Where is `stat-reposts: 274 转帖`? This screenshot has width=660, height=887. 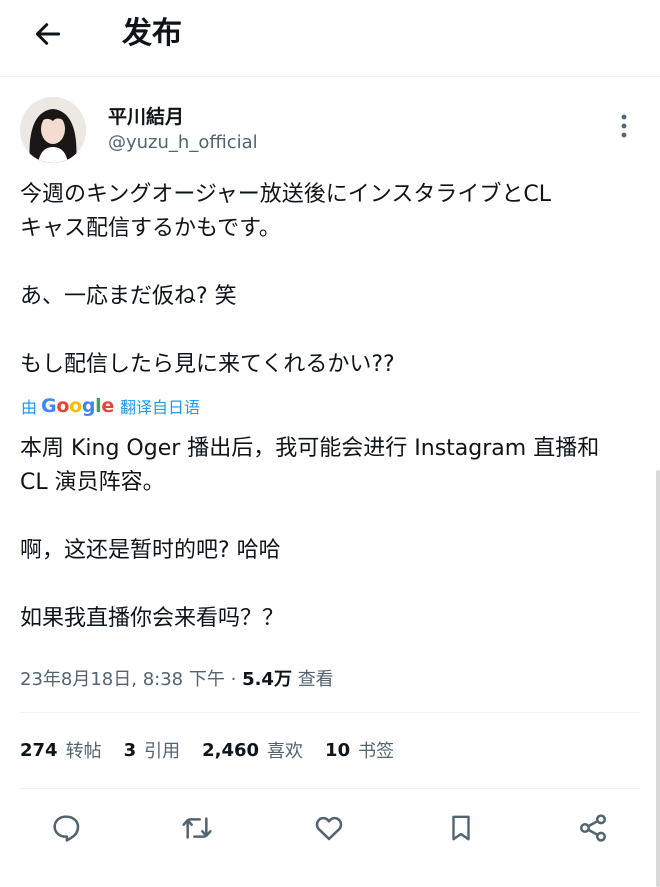 stat-reposts: 274 转帖 is located at coordinates (61, 750).